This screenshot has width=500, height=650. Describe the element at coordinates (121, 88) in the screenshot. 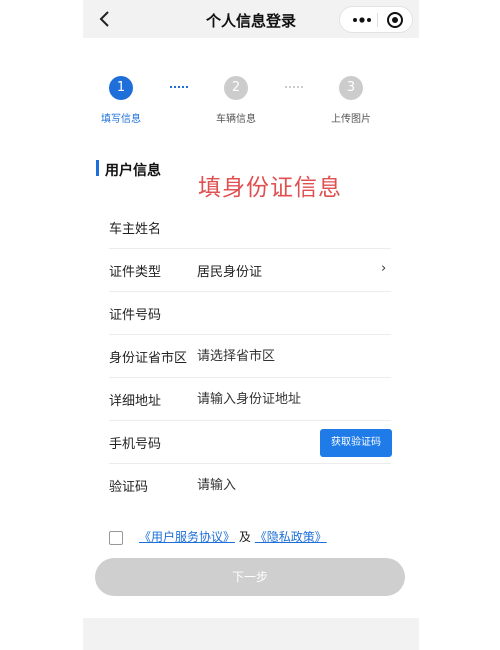

I see `step-1-circle: 1` at that location.